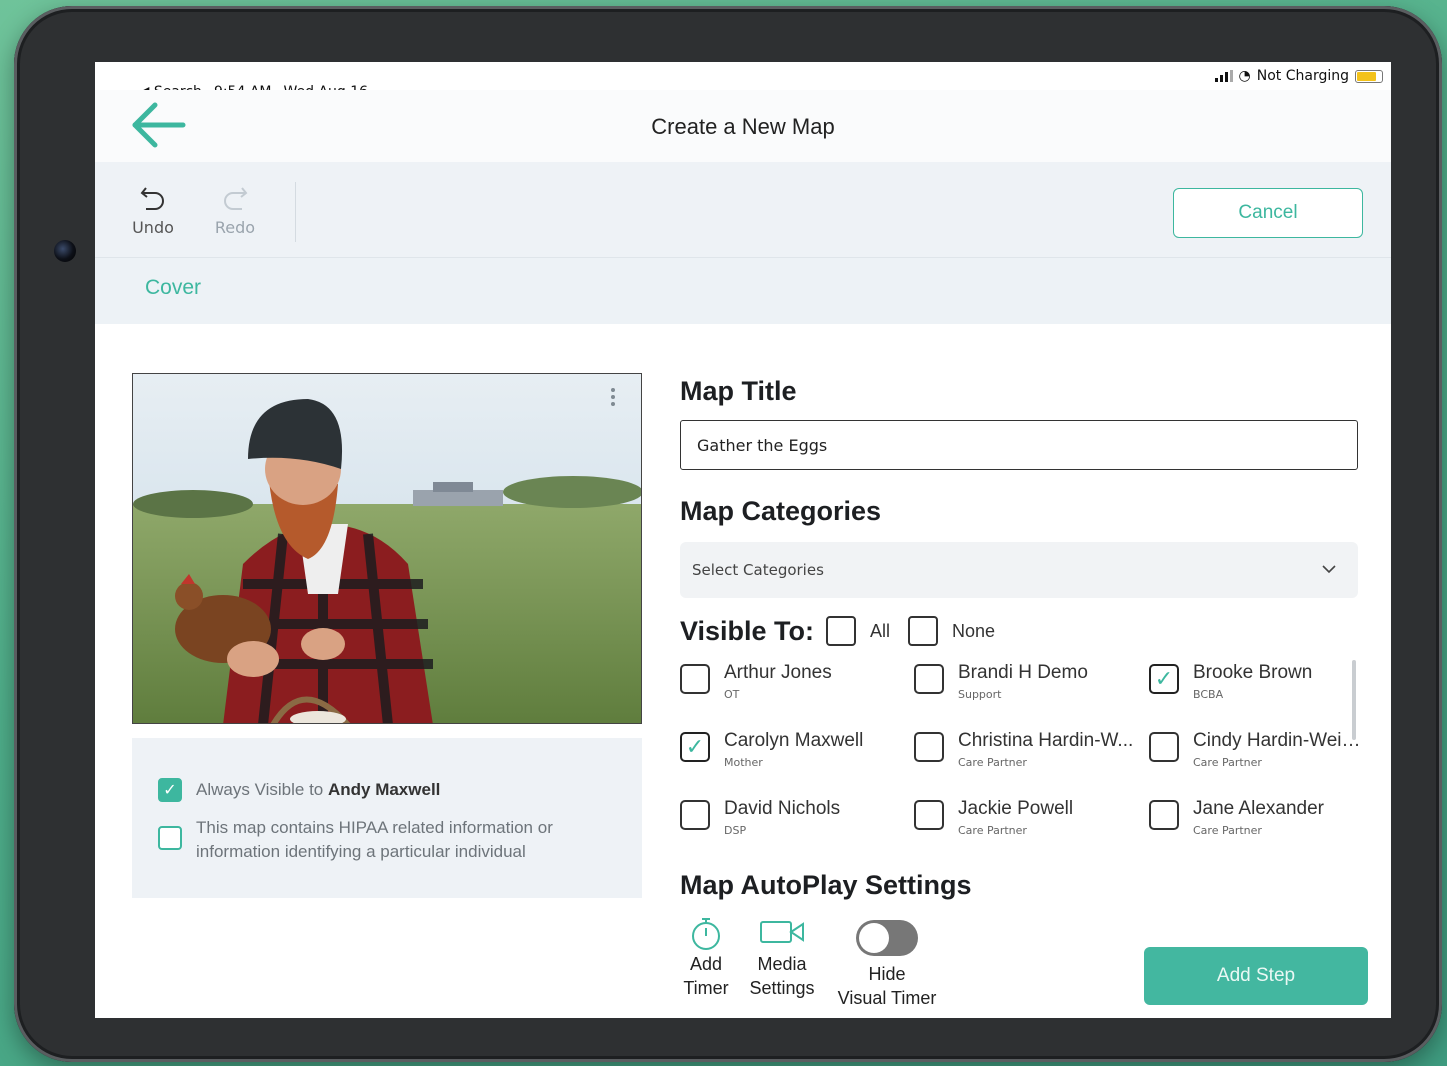  Describe the element at coordinates (782, 964) in the screenshot. I see `media-settings-label-line1: Media` at that location.